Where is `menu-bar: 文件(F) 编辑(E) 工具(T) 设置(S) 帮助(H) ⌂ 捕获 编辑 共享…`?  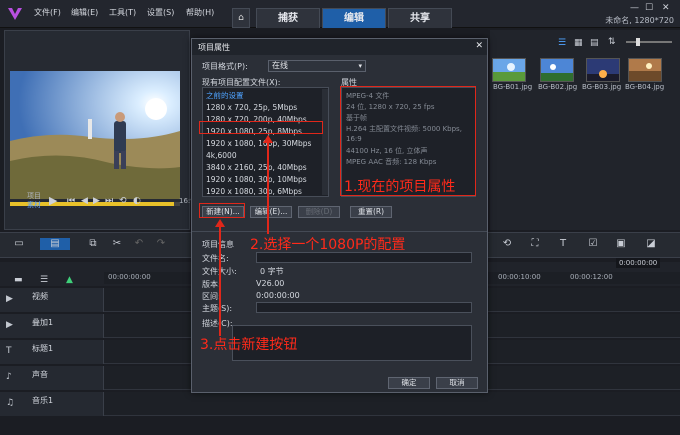
menu-bar: 文件(F) 编辑(E) 工具(T) 设置(S) 帮助(H) ⌂ 捕获 编辑 共享… is located at coordinates (340, 14).